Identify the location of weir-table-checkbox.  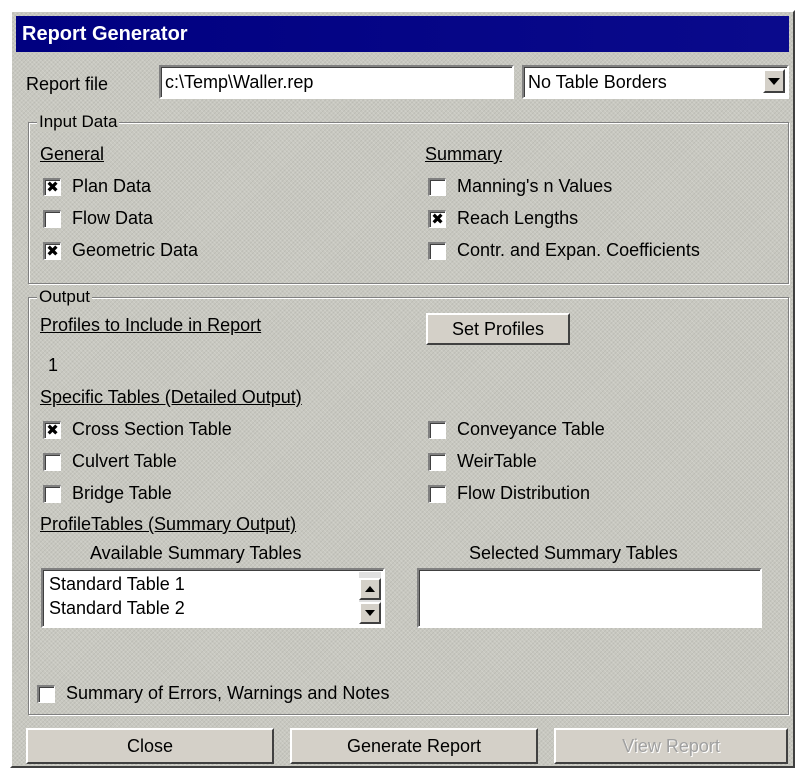
(437, 462).